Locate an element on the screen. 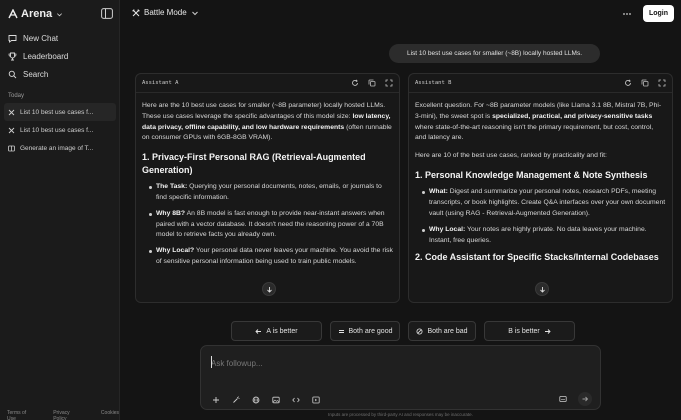 Image resolution: width=681 pixels, height=420 pixels. leaderboard-link: Leaderboard is located at coordinates (60, 56).